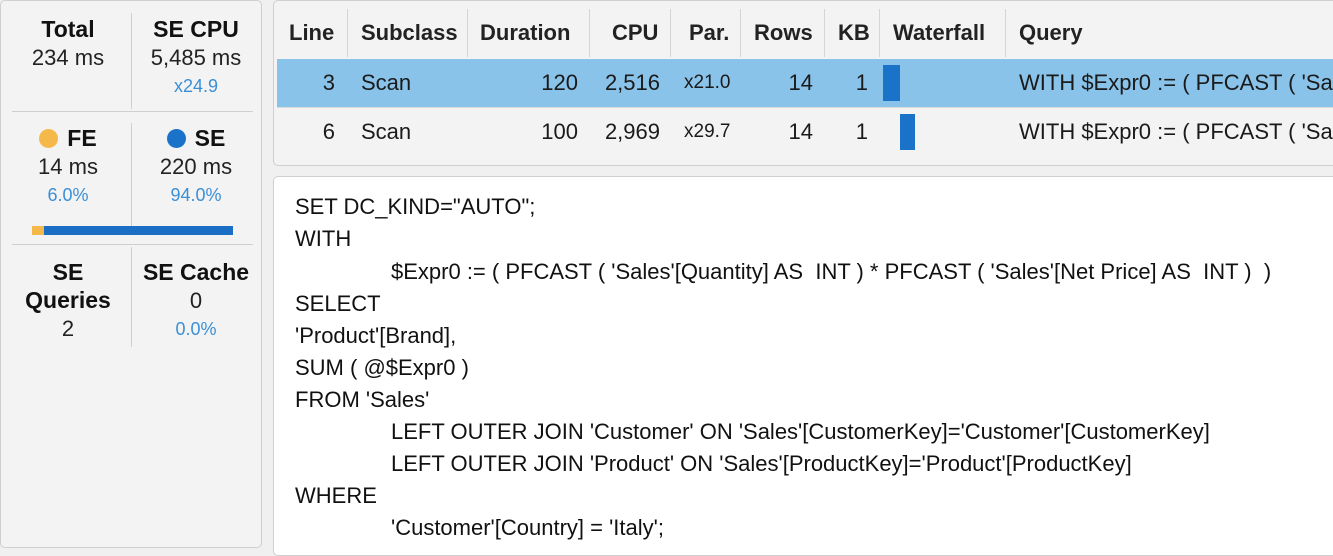 The image size is (1333, 556). I want to click on column-header-duration: Duration, so click(535, 33).